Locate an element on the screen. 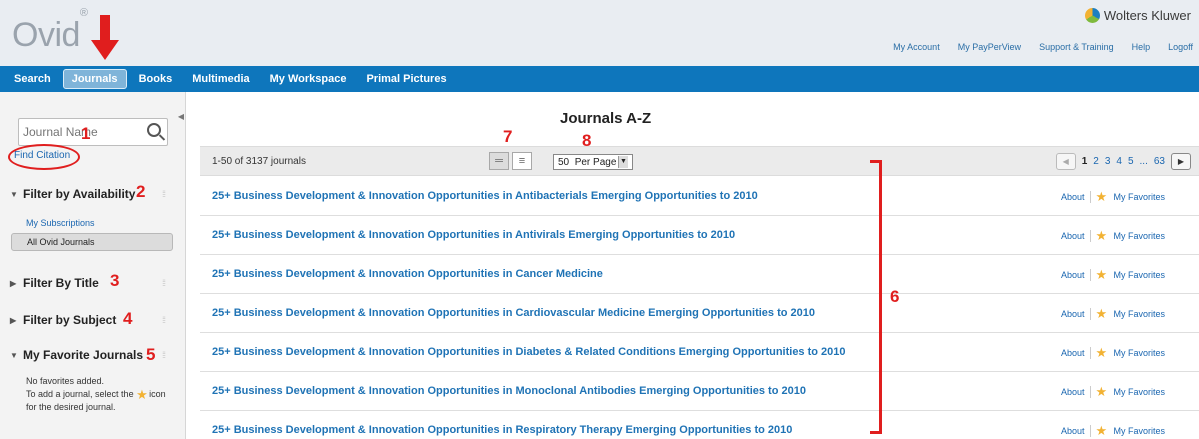 The image size is (1199, 439). filter-availability-label: Filter by Availability is located at coordinates (79, 194).